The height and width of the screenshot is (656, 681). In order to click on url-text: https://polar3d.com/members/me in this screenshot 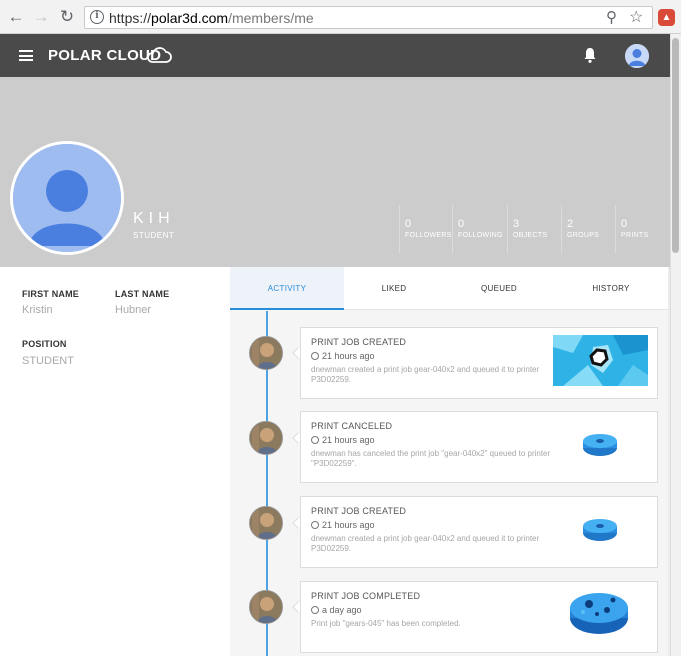, I will do `click(211, 18)`.